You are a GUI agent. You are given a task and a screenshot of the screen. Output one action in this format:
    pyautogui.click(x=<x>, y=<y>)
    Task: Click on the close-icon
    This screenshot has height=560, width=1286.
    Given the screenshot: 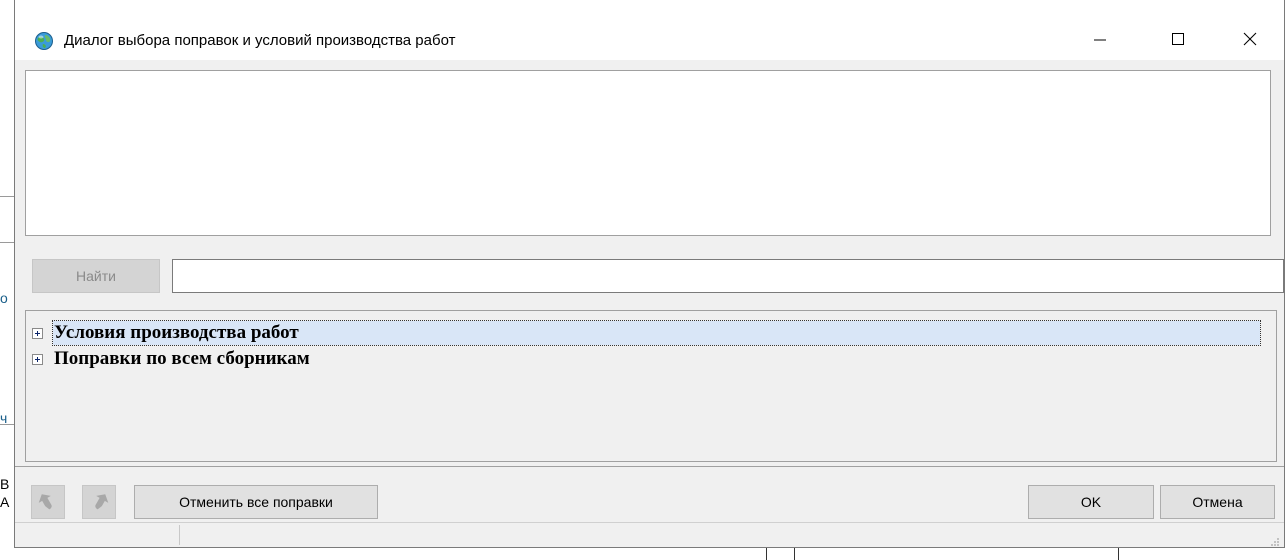 What is the action you would take?
    pyautogui.click(x=1250, y=40)
    